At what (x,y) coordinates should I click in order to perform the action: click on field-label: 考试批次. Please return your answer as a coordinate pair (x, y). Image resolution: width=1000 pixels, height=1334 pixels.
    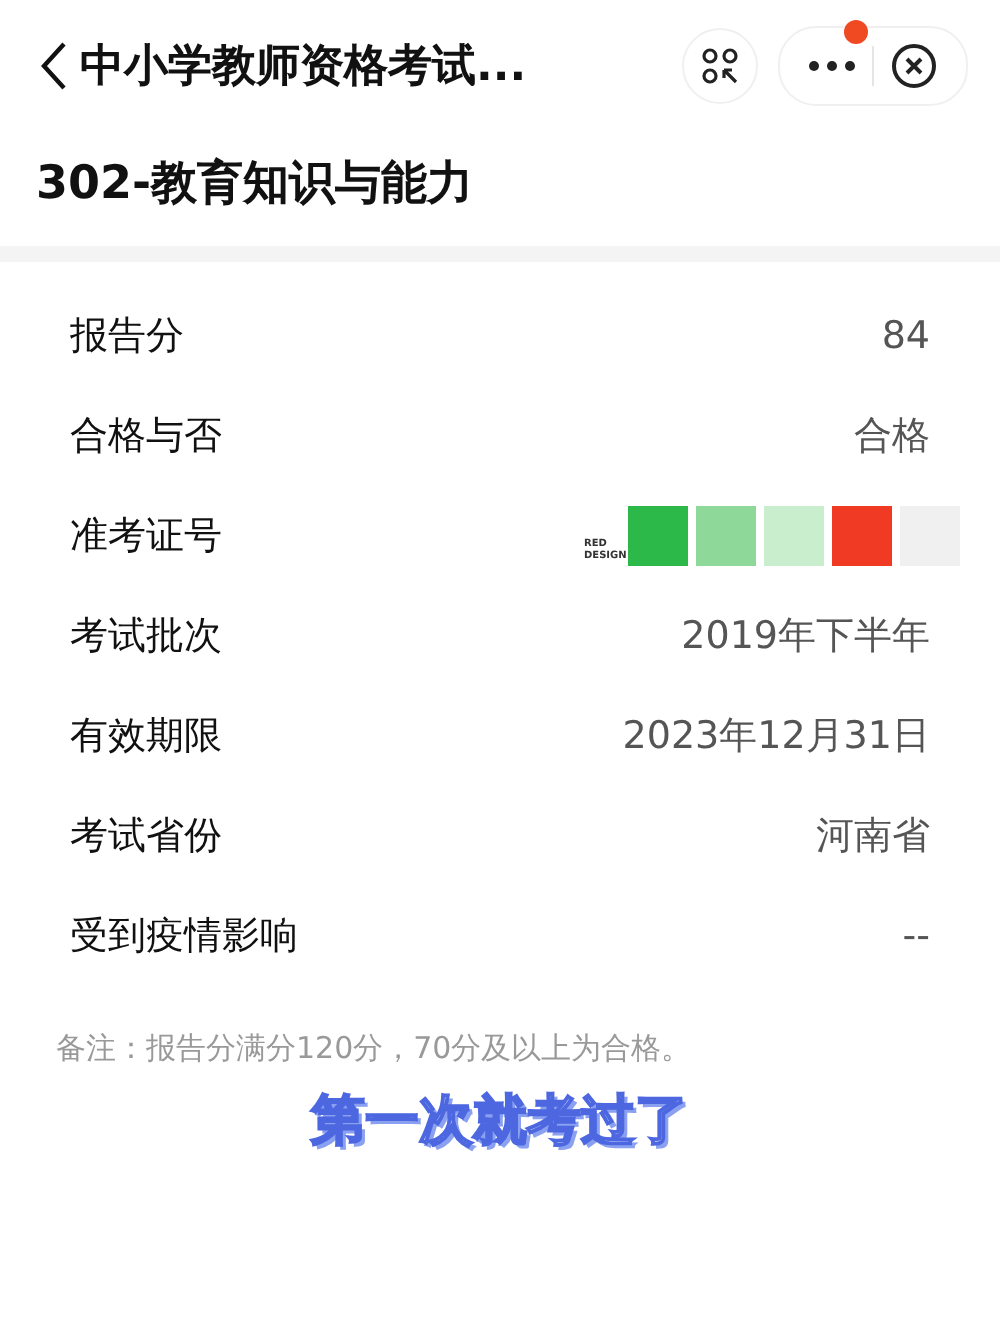
    Looking at the image, I should click on (146, 637).